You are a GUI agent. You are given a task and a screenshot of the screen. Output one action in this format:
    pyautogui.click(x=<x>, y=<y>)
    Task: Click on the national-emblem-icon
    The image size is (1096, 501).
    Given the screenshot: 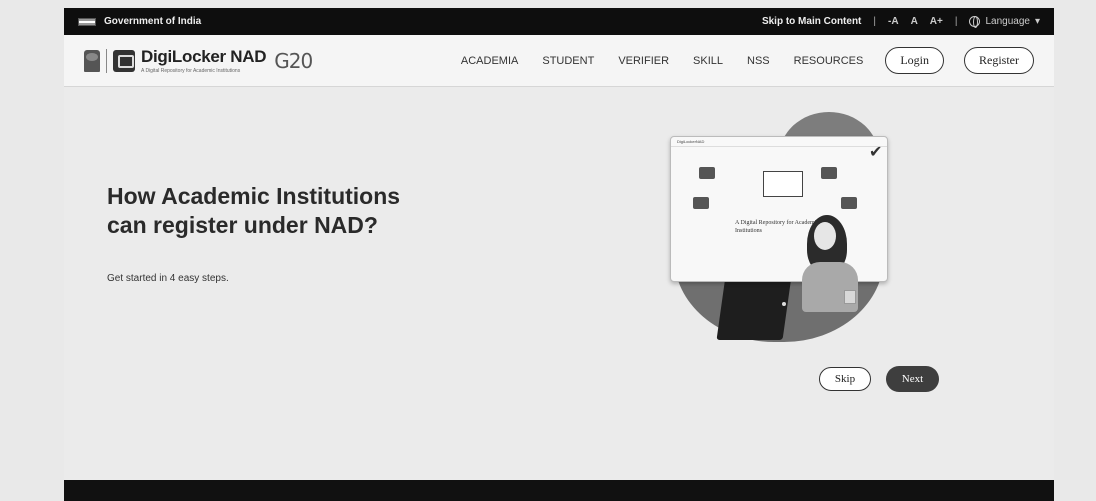 What is the action you would take?
    pyautogui.click(x=92, y=60)
    